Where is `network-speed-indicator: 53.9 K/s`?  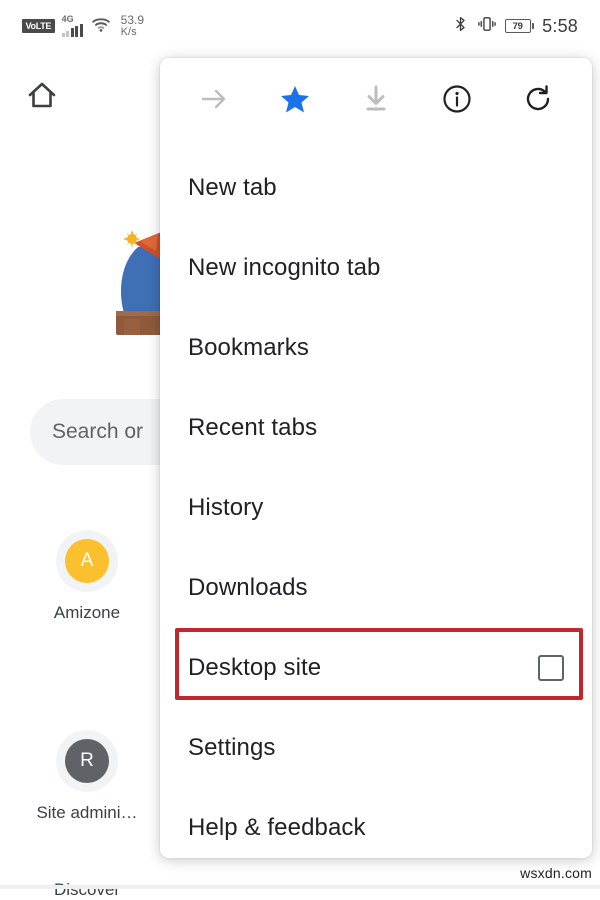 network-speed-indicator: 53.9 K/s is located at coordinates (132, 26).